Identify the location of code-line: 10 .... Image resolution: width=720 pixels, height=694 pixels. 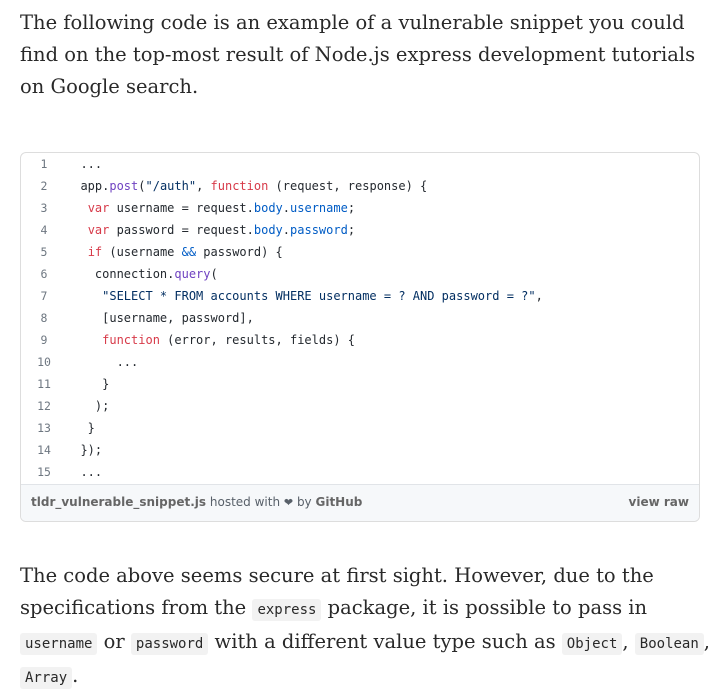
(360, 362).